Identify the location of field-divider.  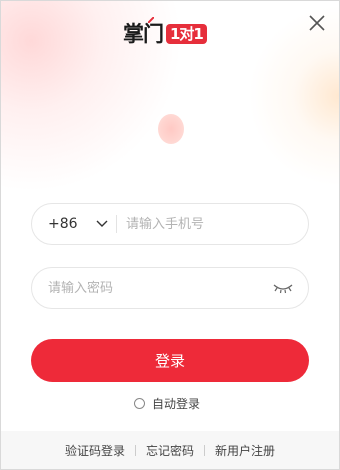
(116, 224).